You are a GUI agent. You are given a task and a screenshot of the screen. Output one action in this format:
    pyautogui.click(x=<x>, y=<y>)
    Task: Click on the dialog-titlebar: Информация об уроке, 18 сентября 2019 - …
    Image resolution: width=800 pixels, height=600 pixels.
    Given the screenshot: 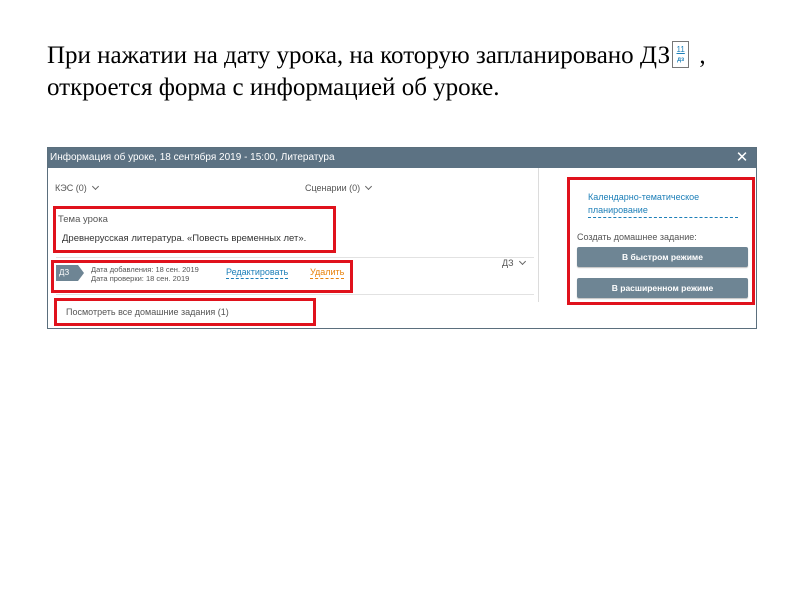 What is the action you would take?
    pyautogui.click(x=402, y=158)
    